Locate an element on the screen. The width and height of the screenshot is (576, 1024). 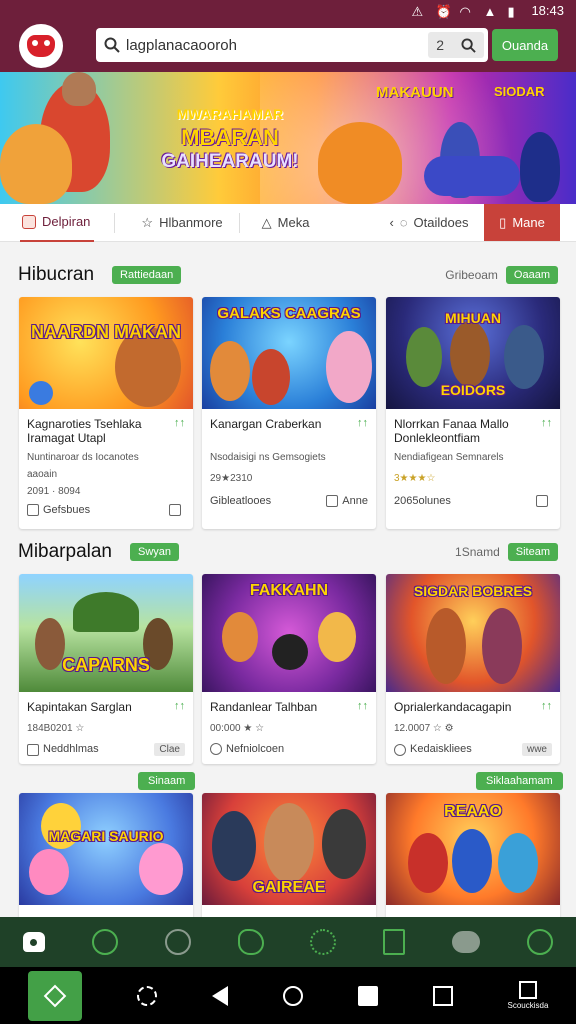
screenshot-icon is located at coordinates (527, 990).